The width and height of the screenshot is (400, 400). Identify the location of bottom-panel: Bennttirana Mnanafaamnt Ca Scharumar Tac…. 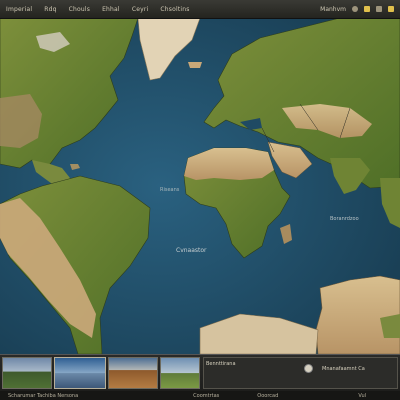
(200, 377).